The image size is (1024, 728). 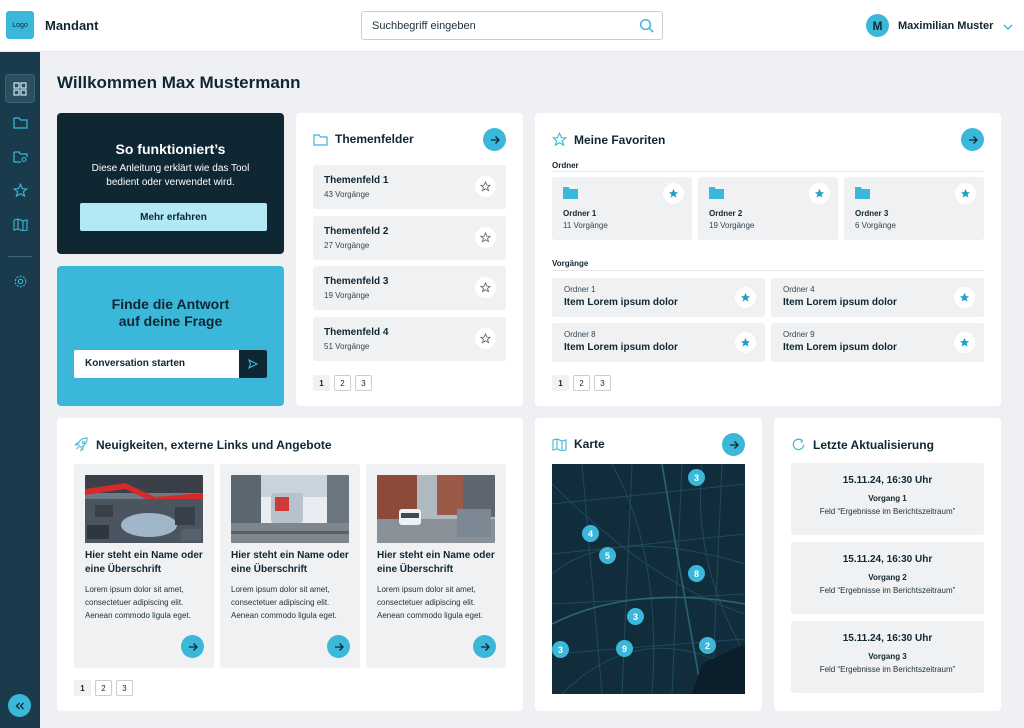 What do you see at coordinates (20, 25) in the screenshot?
I see `logo: Logo` at bounding box center [20, 25].